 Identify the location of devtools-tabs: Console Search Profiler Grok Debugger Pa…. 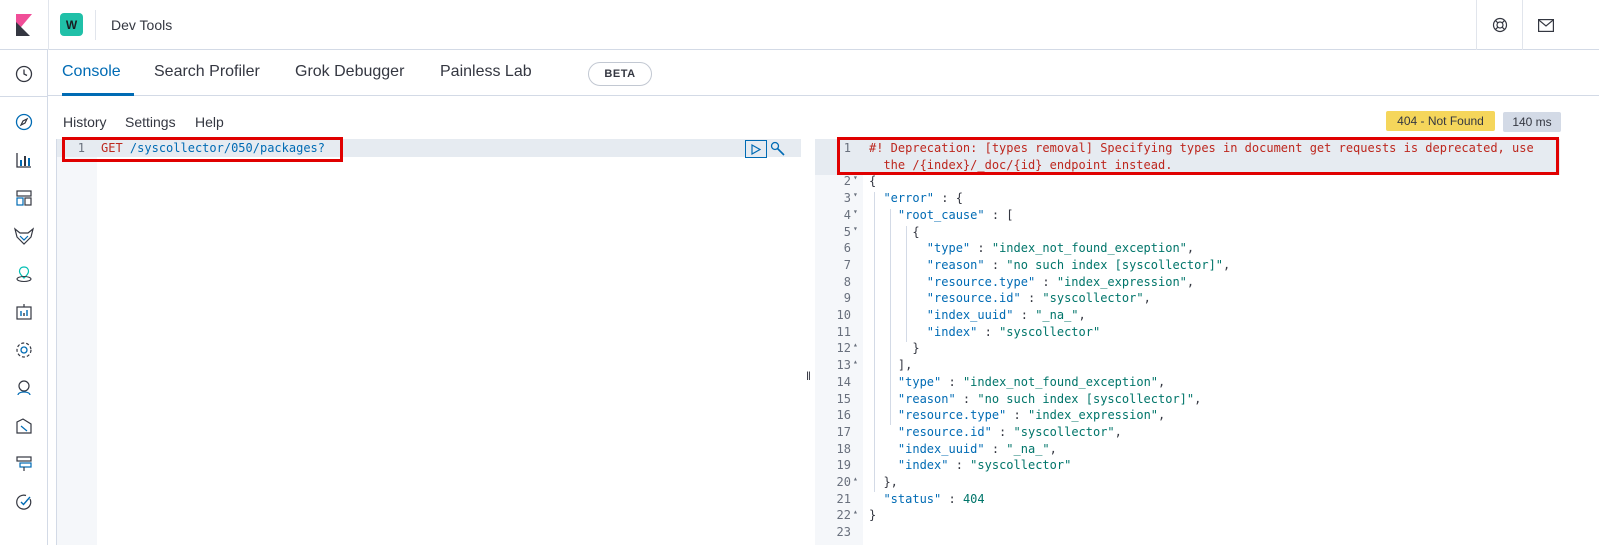
(823, 73).